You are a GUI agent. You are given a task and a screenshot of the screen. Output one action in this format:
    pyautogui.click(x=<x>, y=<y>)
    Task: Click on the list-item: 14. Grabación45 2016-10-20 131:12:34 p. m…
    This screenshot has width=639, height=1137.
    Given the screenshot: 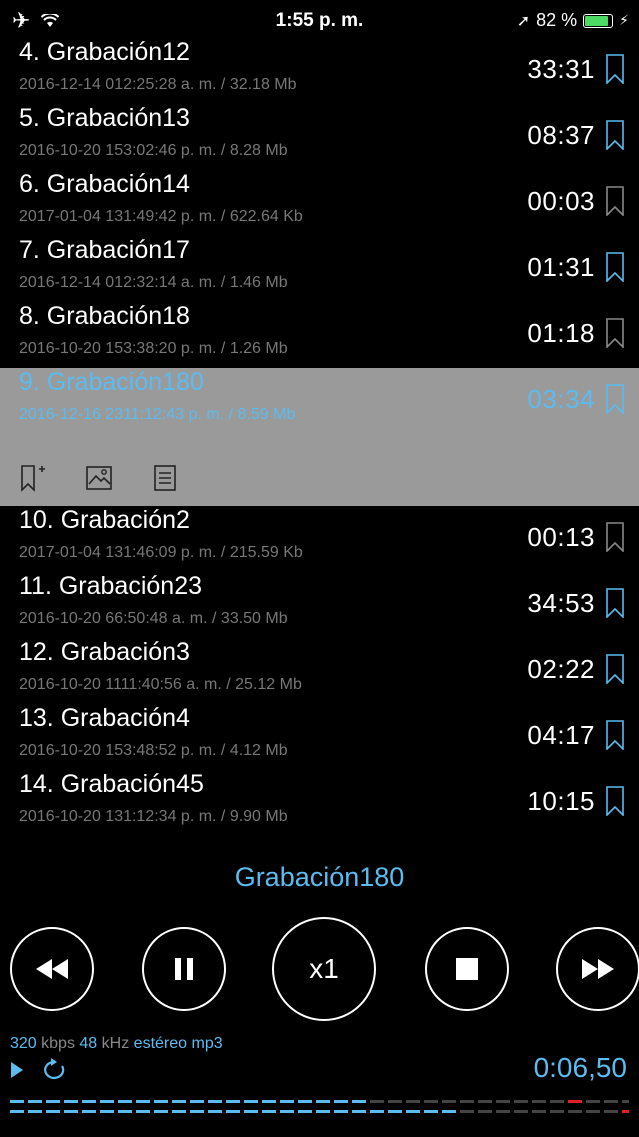 What is the action you would take?
    pyautogui.click(x=319, y=803)
    